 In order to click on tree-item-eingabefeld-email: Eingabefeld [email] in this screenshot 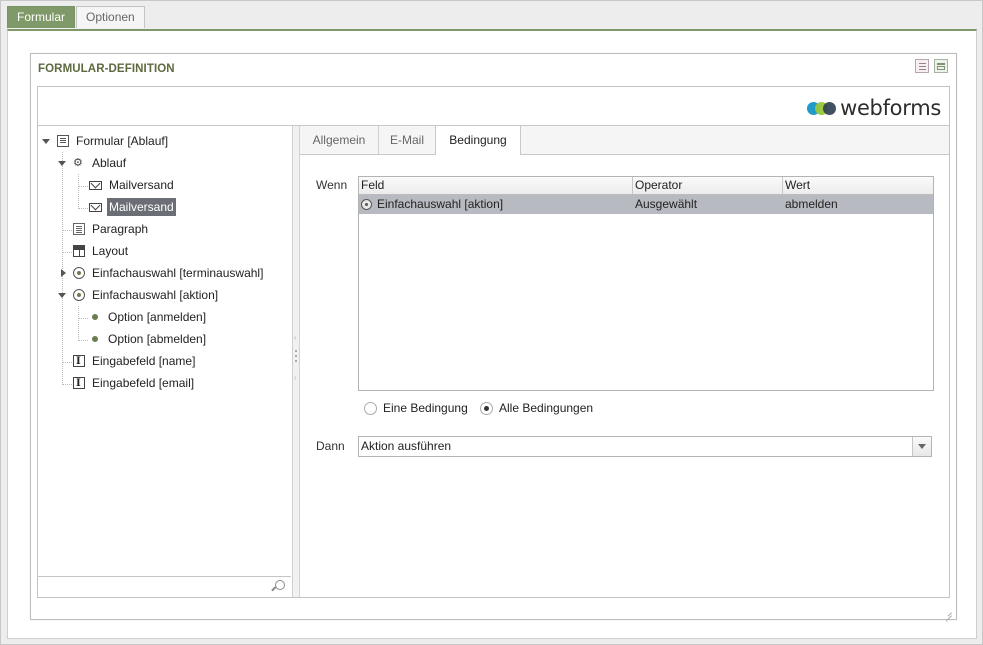, I will do `click(134, 383)`.